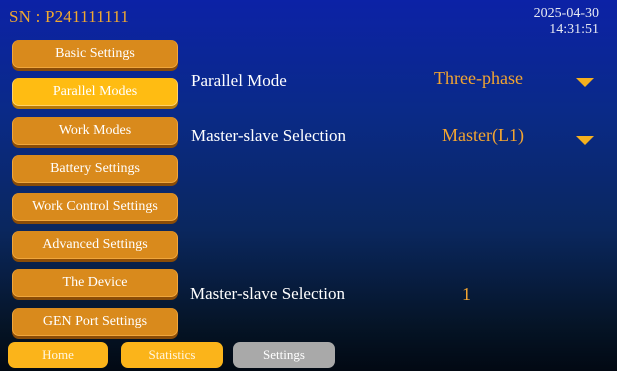  What do you see at coordinates (95, 169) in the screenshot?
I see `sidebar-item-battery-settings: Battery Settings` at bounding box center [95, 169].